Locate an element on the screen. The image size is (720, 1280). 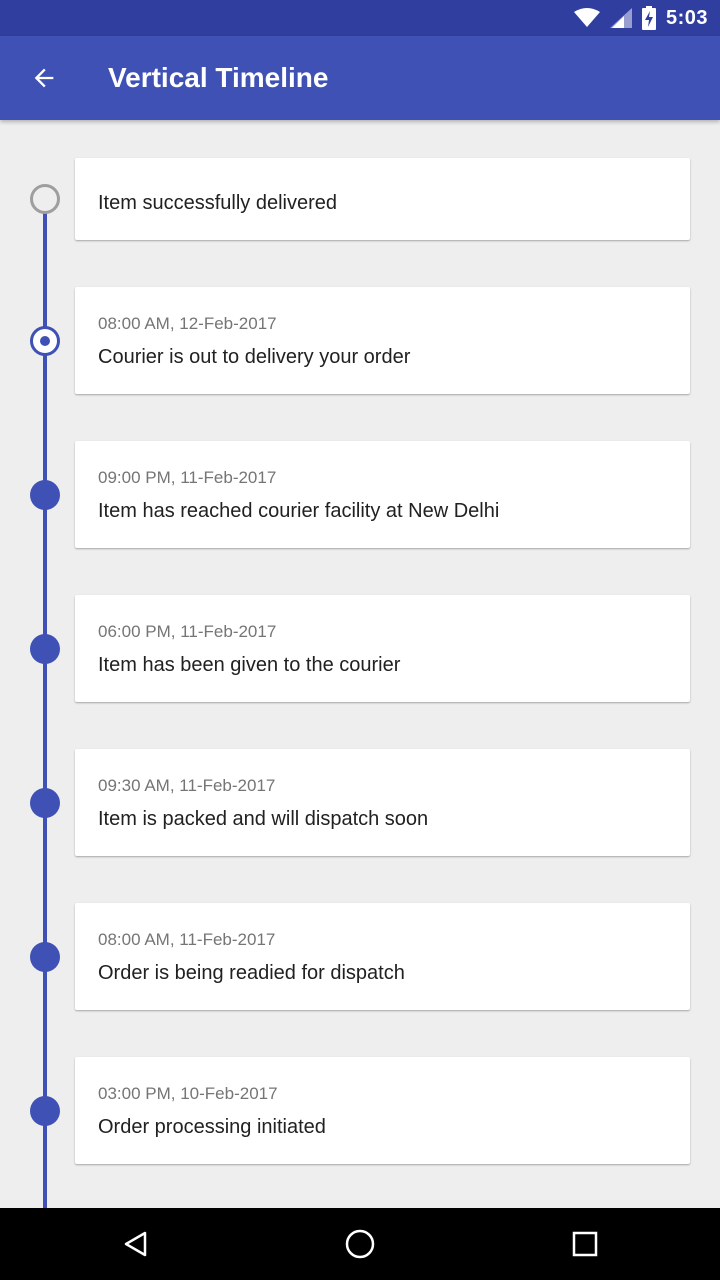
event-message: Item is packed and will dispatch soon is located at coordinates (263, 819).